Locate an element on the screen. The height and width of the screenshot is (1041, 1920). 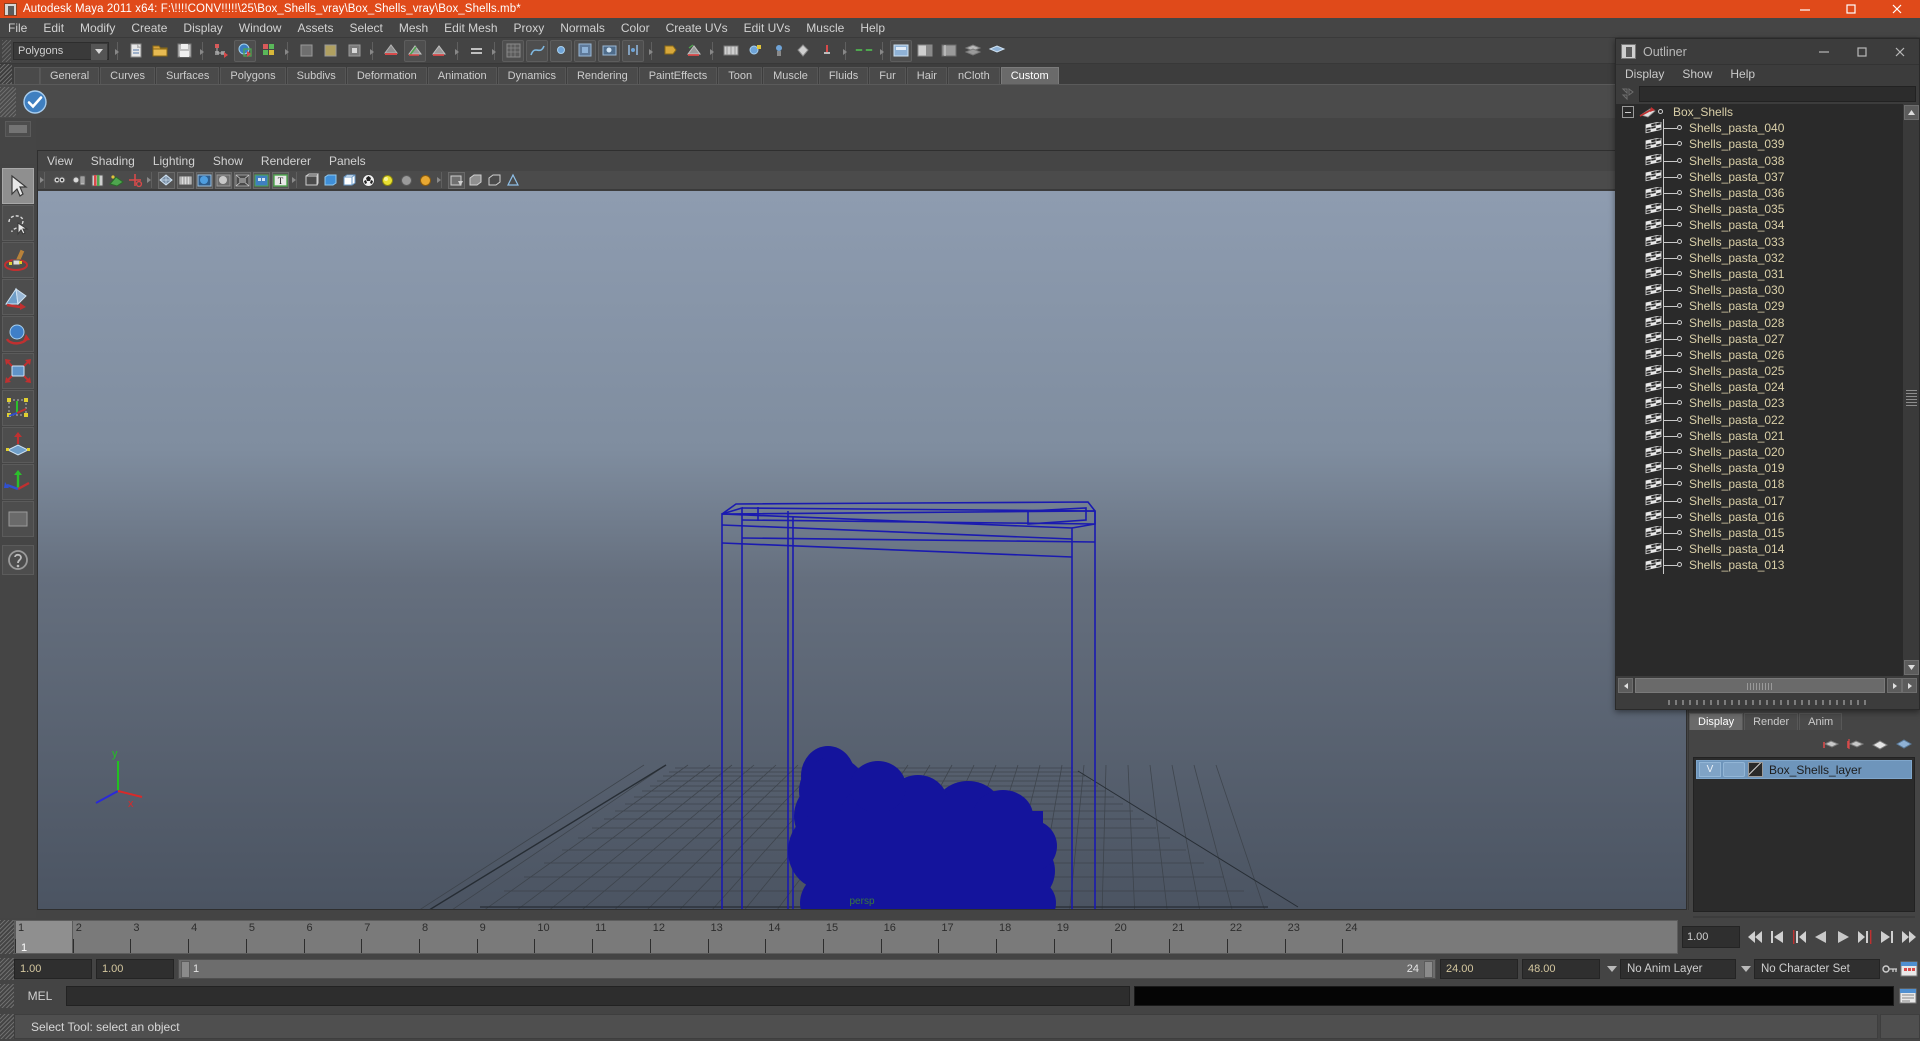
statusline-grip is located at coordinates (6, 50).